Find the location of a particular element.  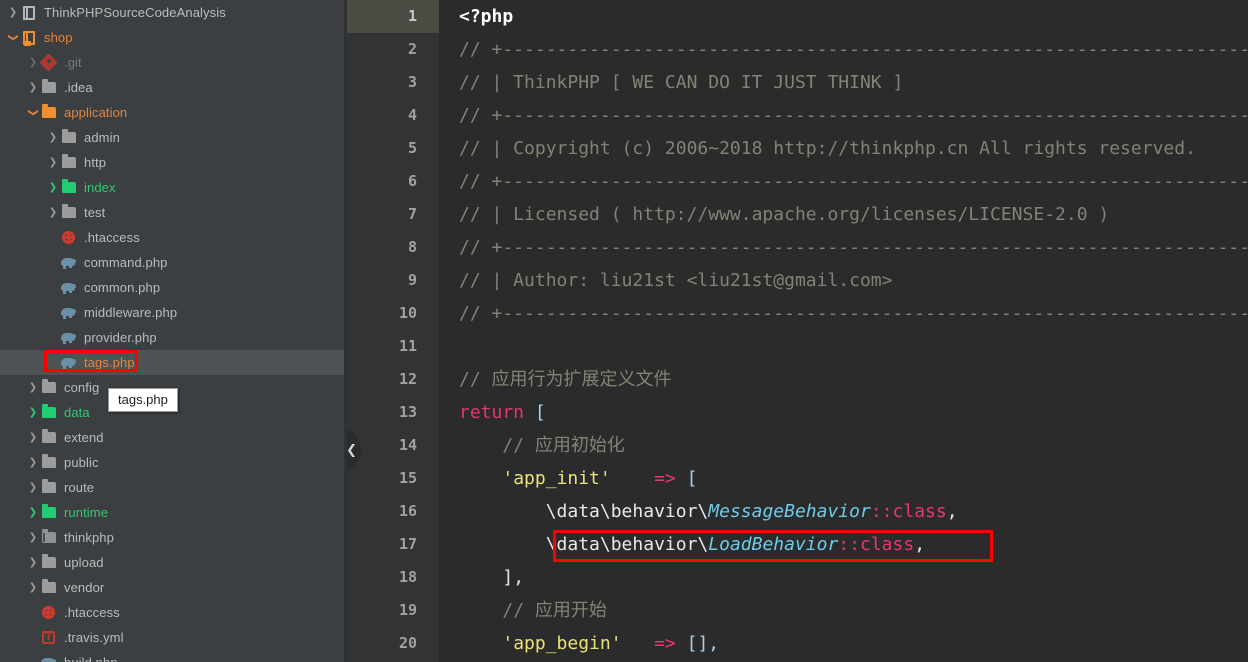

line-number: 15 is located at coordinates (393, 478).